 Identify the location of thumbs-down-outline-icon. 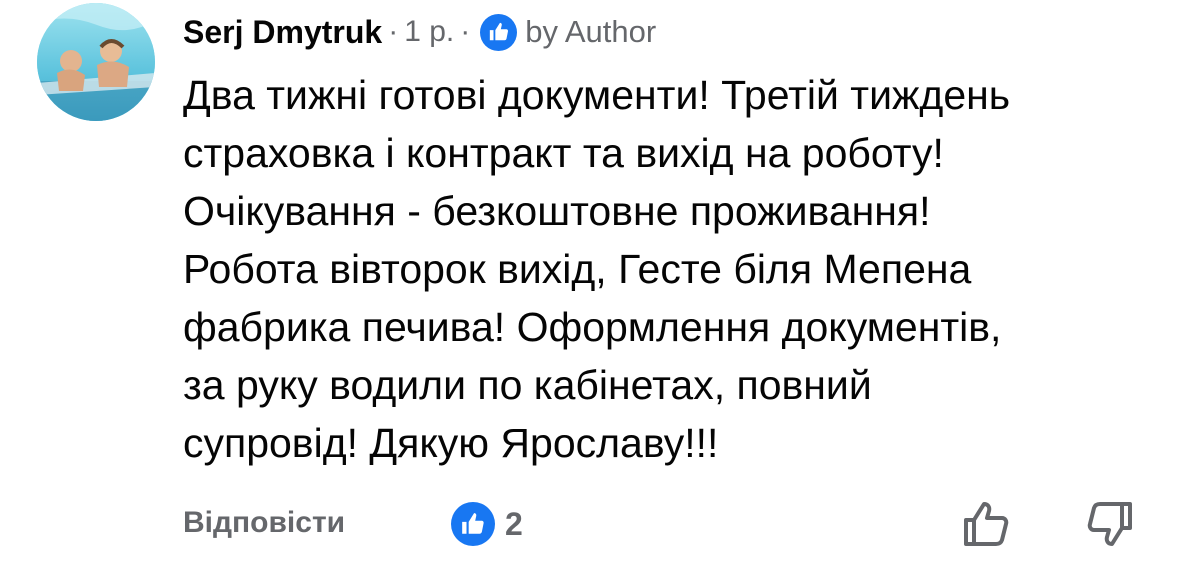
(1110, 524).